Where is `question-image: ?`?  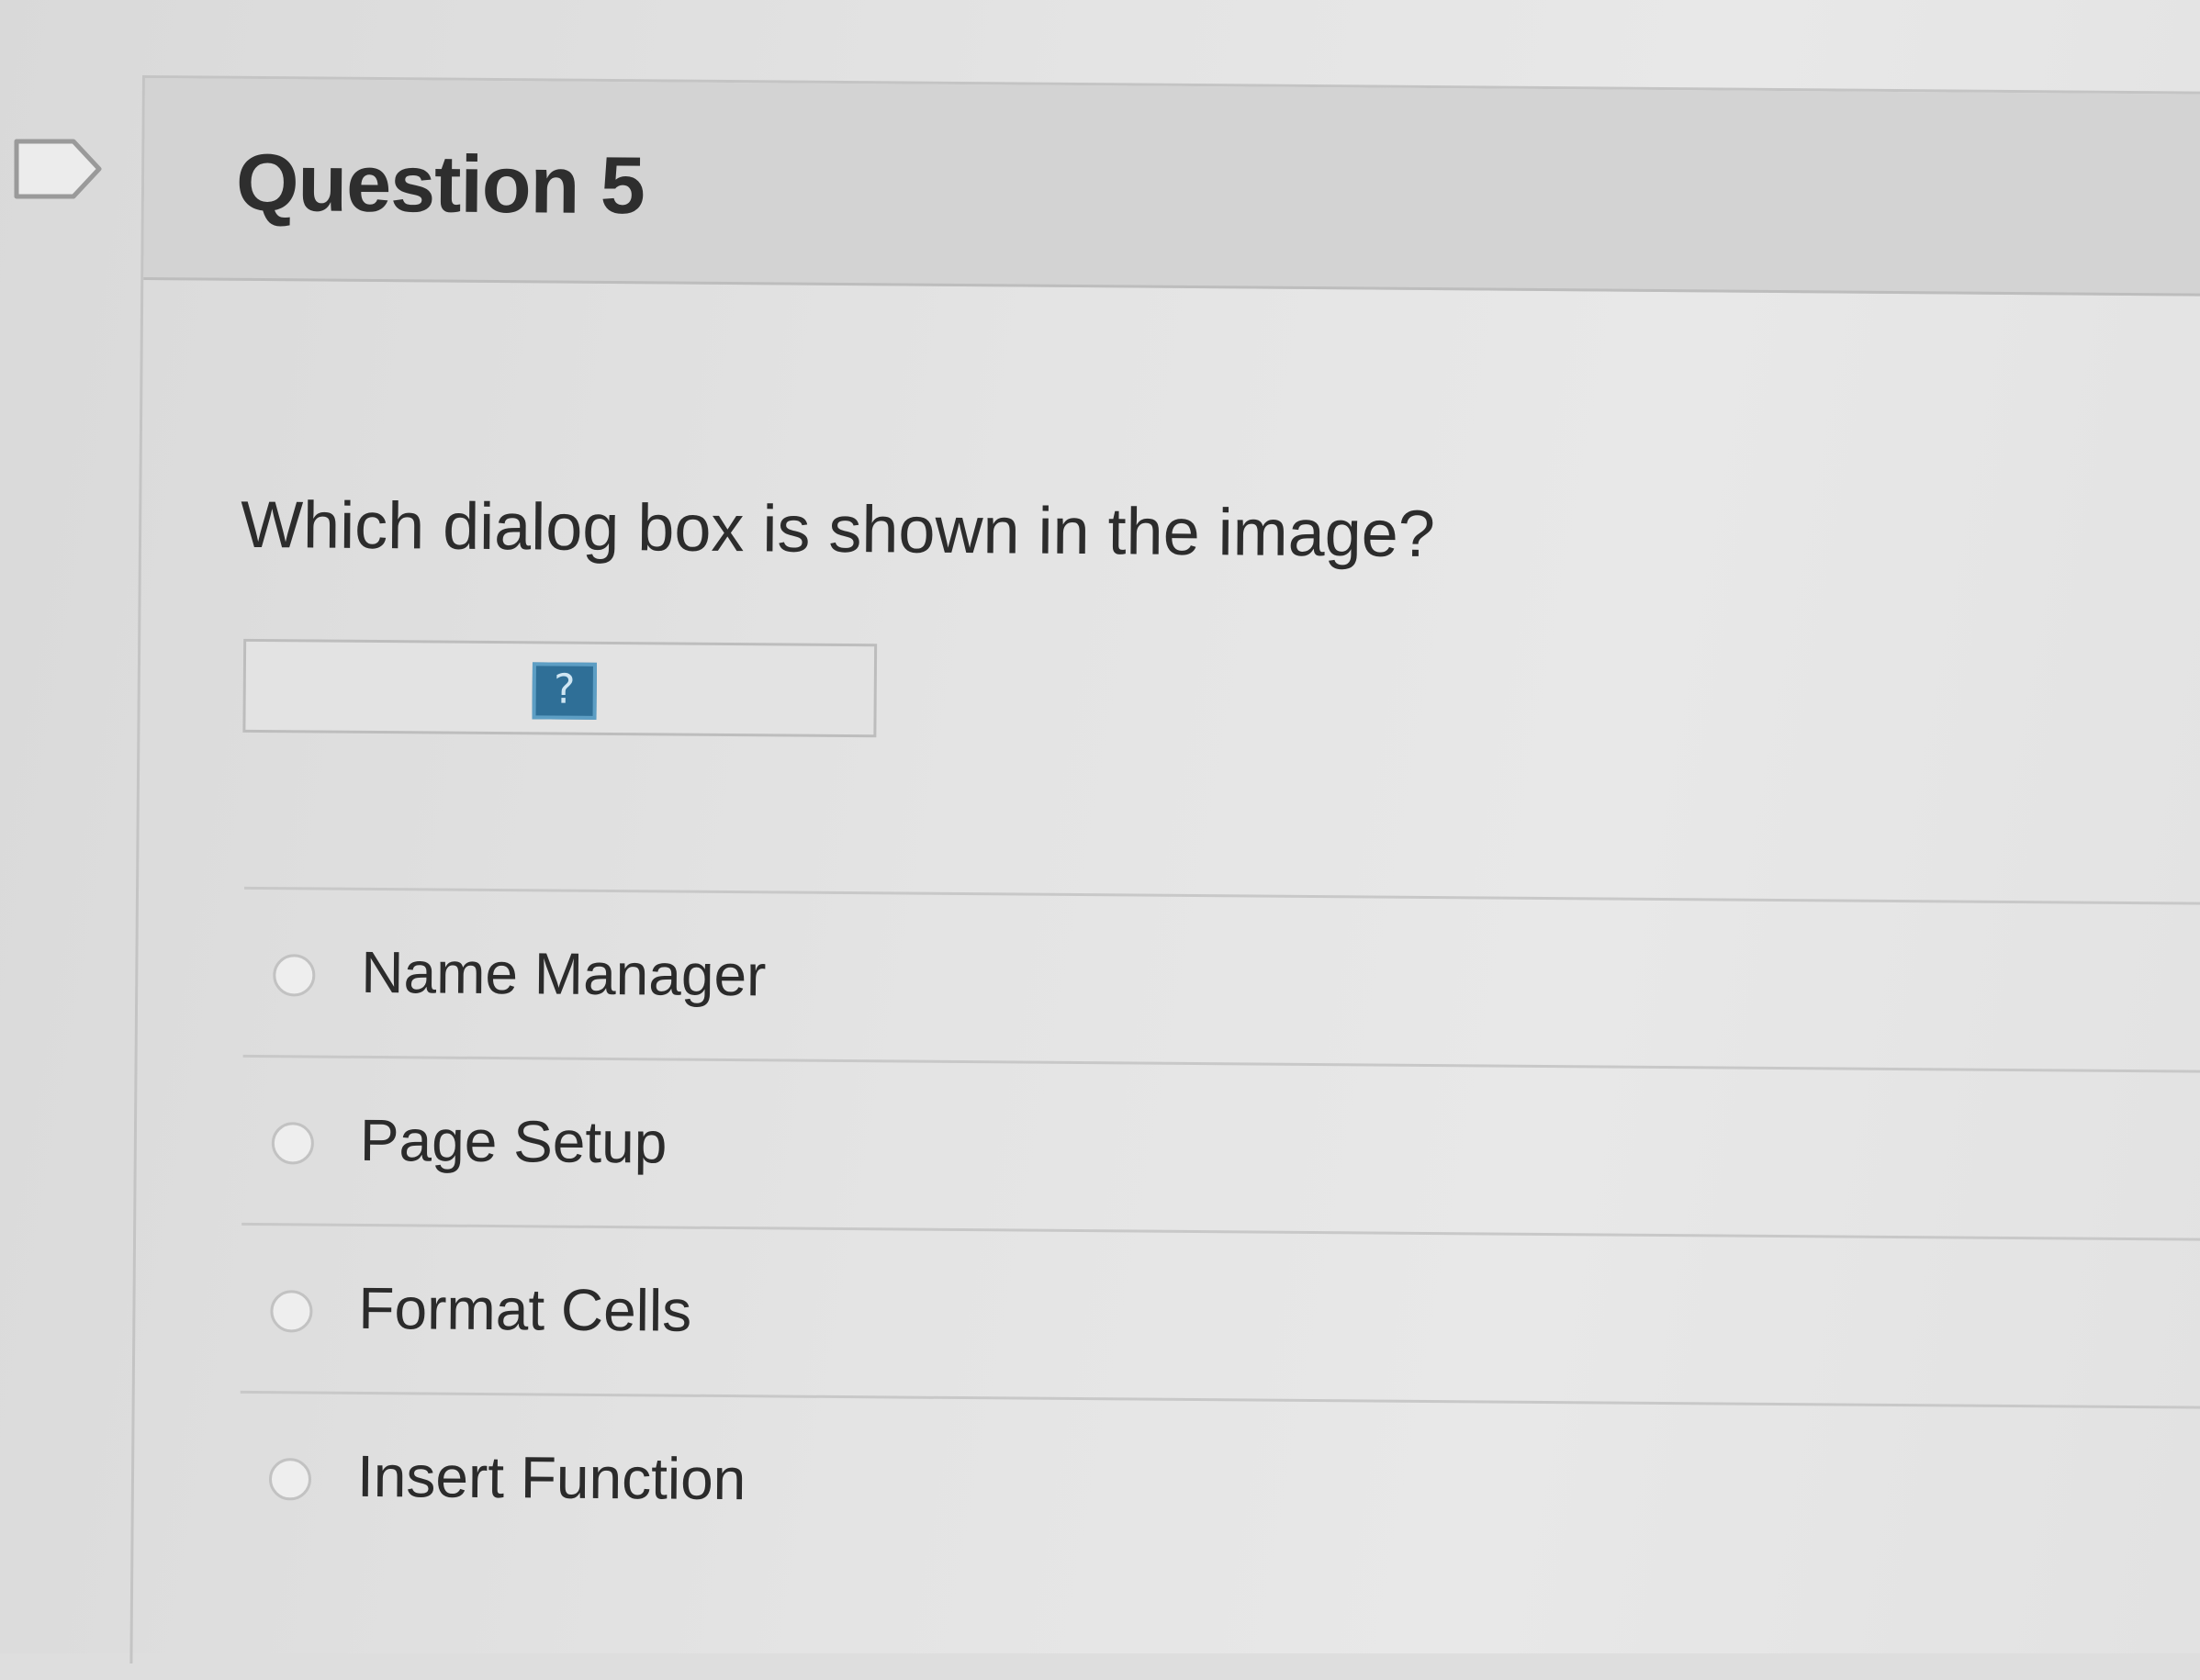 question-image: ? is located at coordinates (560, 688).